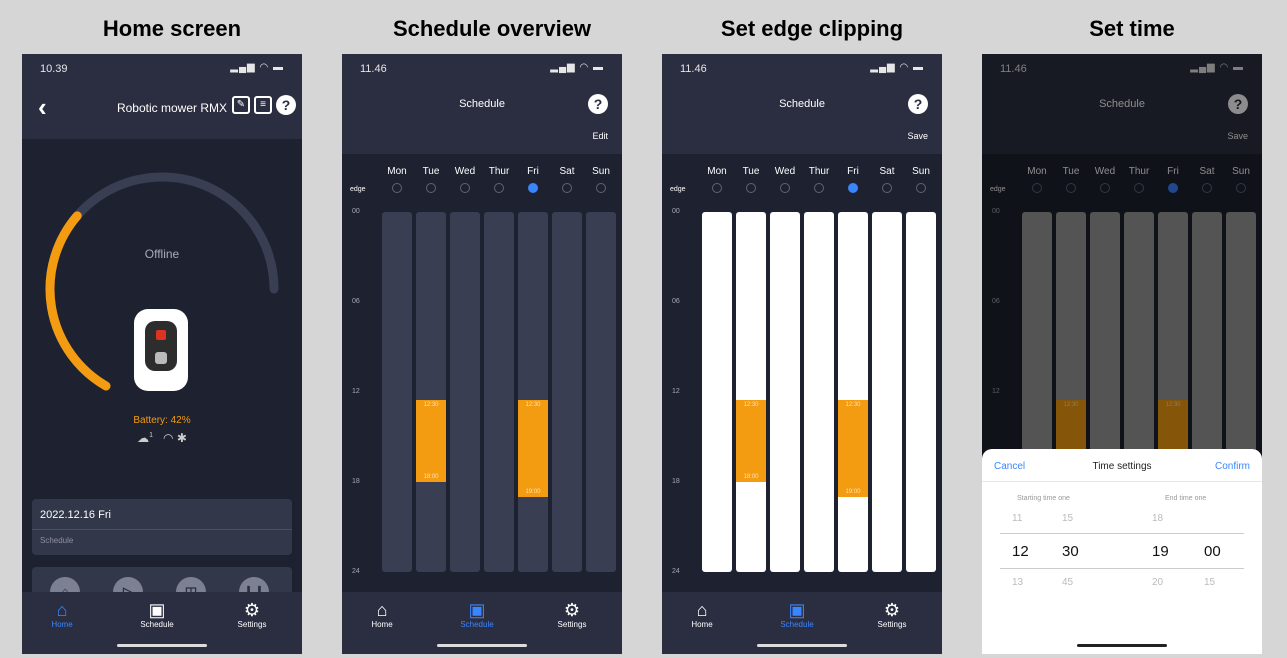 This screenshot has height=658, width=1287. Describe the element at coordinates (162, 254) in the screenshot. I see `device-status: Offline` at that location.